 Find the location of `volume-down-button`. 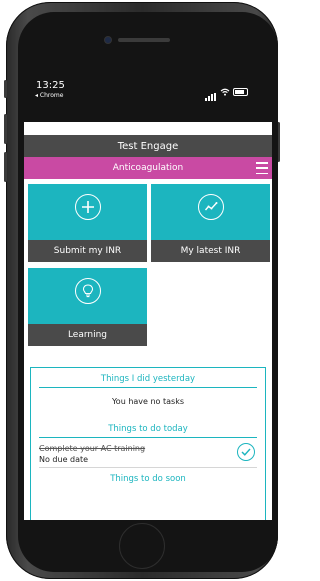

volume-down-button is located at coordinates (5, 167).